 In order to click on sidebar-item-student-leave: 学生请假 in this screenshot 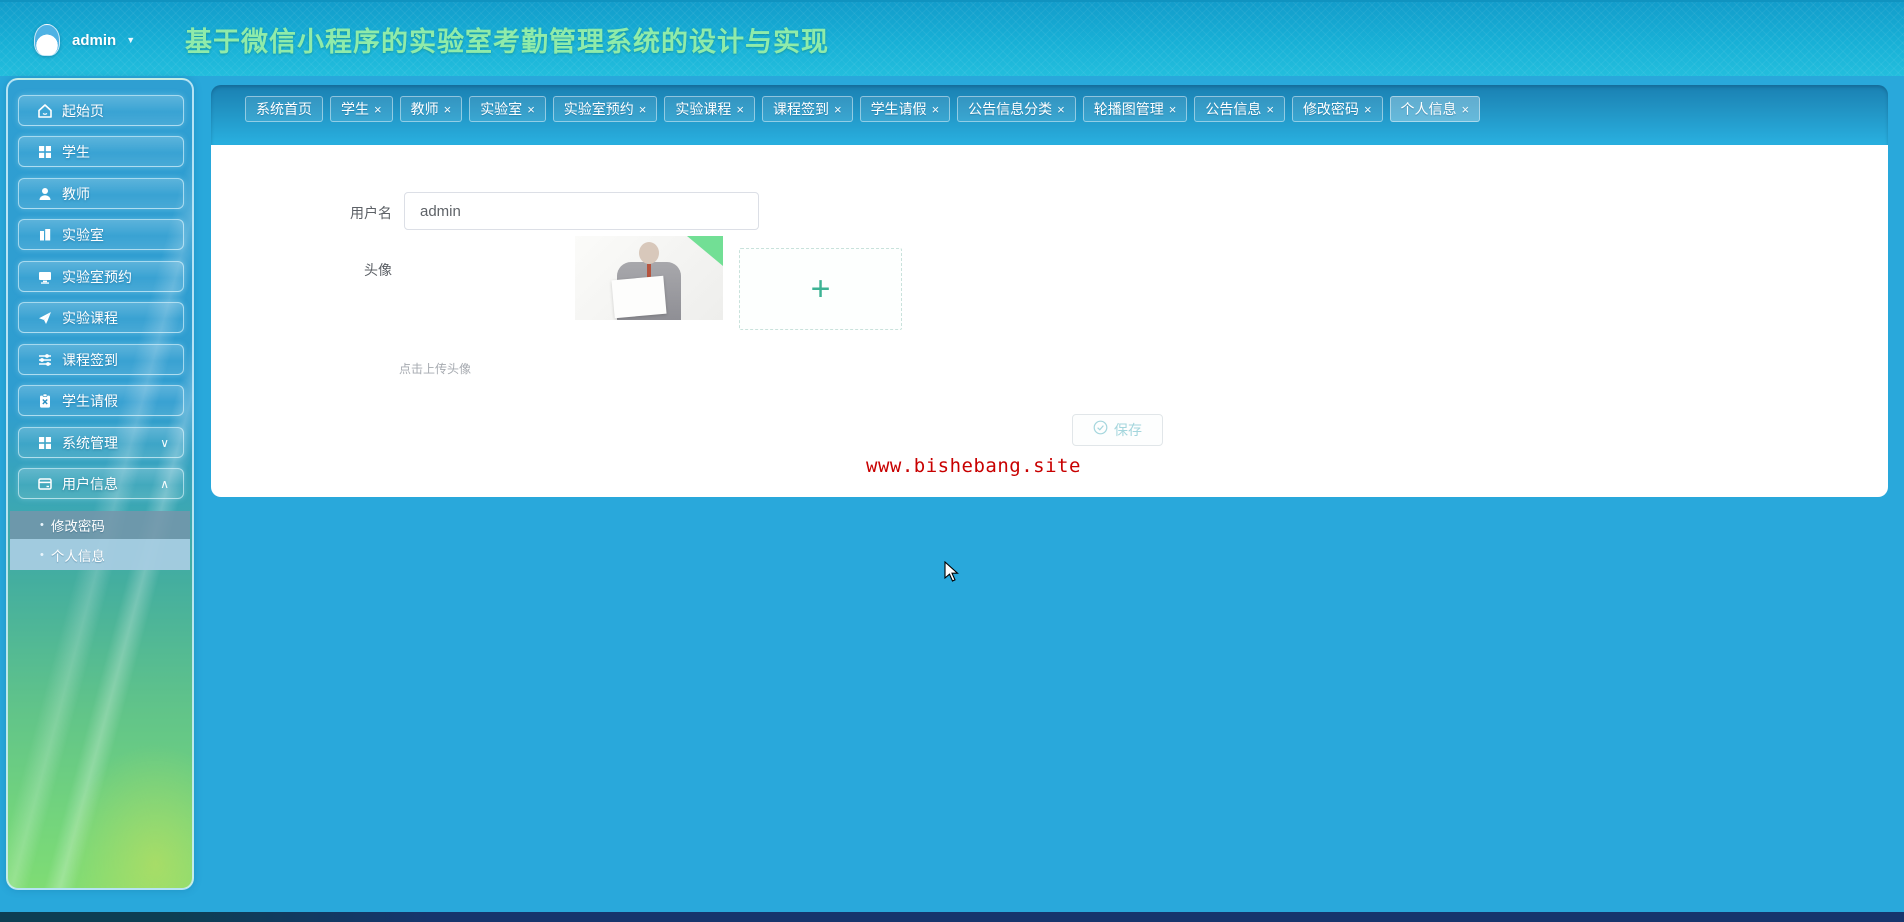, I will do `click(101, 400)`.